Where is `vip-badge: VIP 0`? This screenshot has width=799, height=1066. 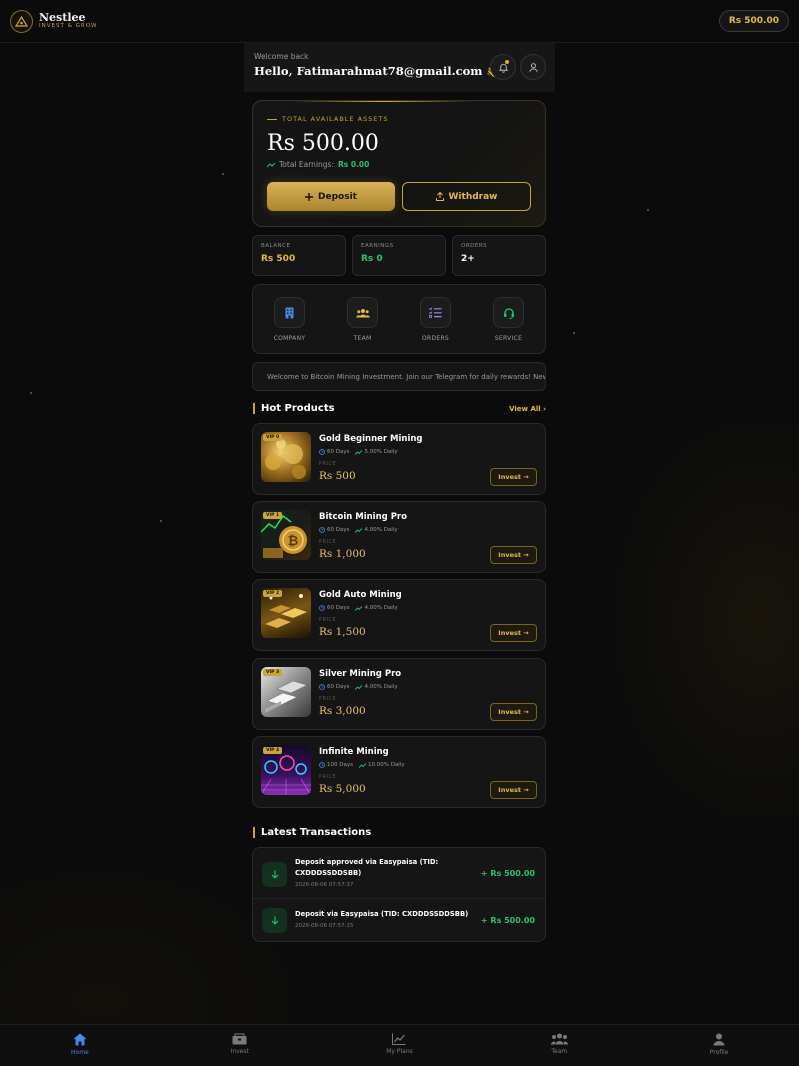 vip-badge: VIP 0 is located at coordinates (273, 437).